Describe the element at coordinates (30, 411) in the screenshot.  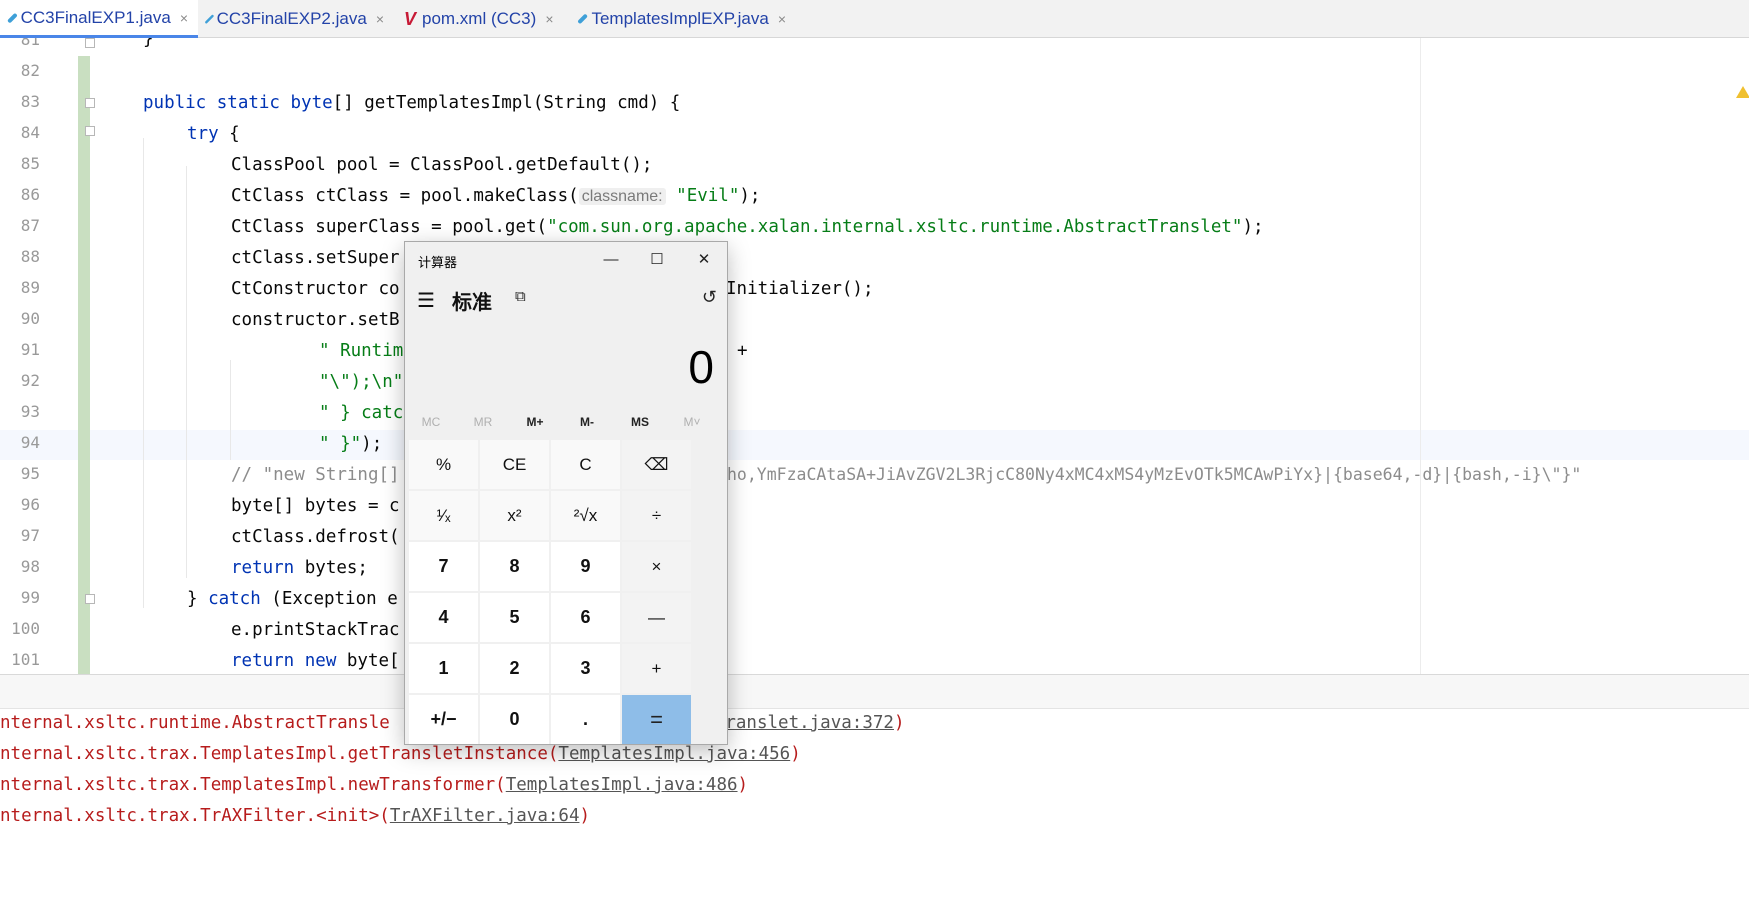
I see `line-number: 93` at that location.